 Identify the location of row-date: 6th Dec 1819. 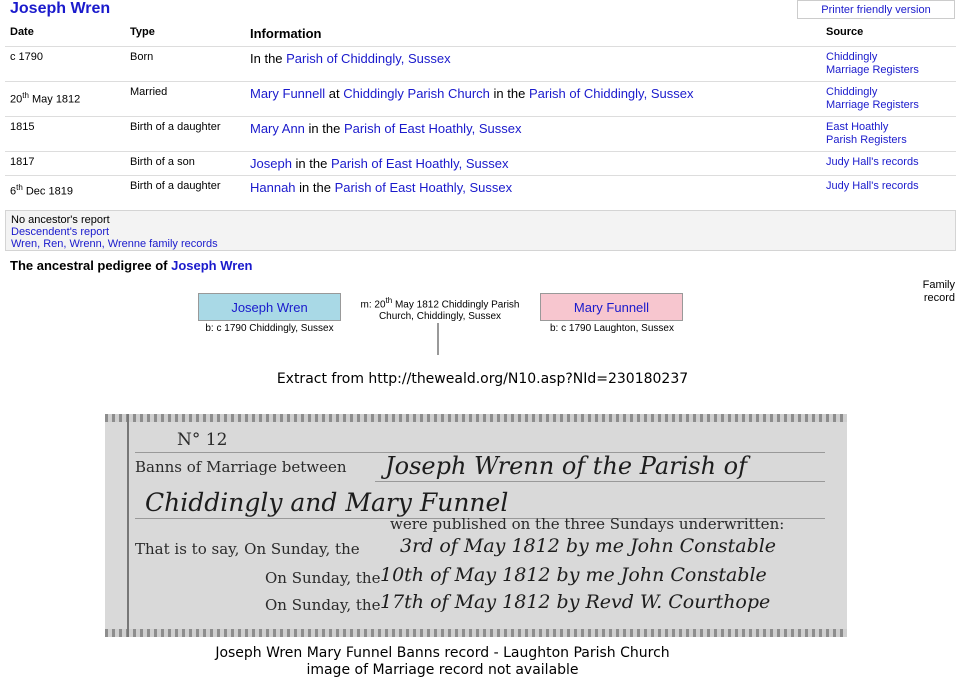
(65, 191).